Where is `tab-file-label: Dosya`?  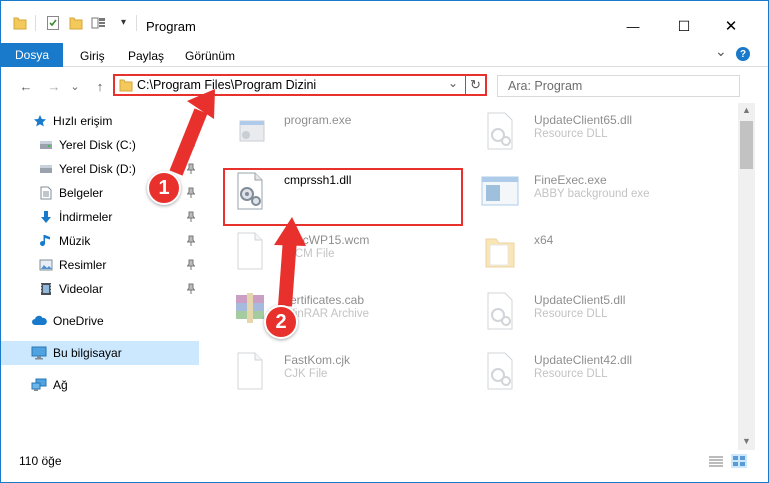
tab-file-label: Dosya is located at coordinates (31, 55).